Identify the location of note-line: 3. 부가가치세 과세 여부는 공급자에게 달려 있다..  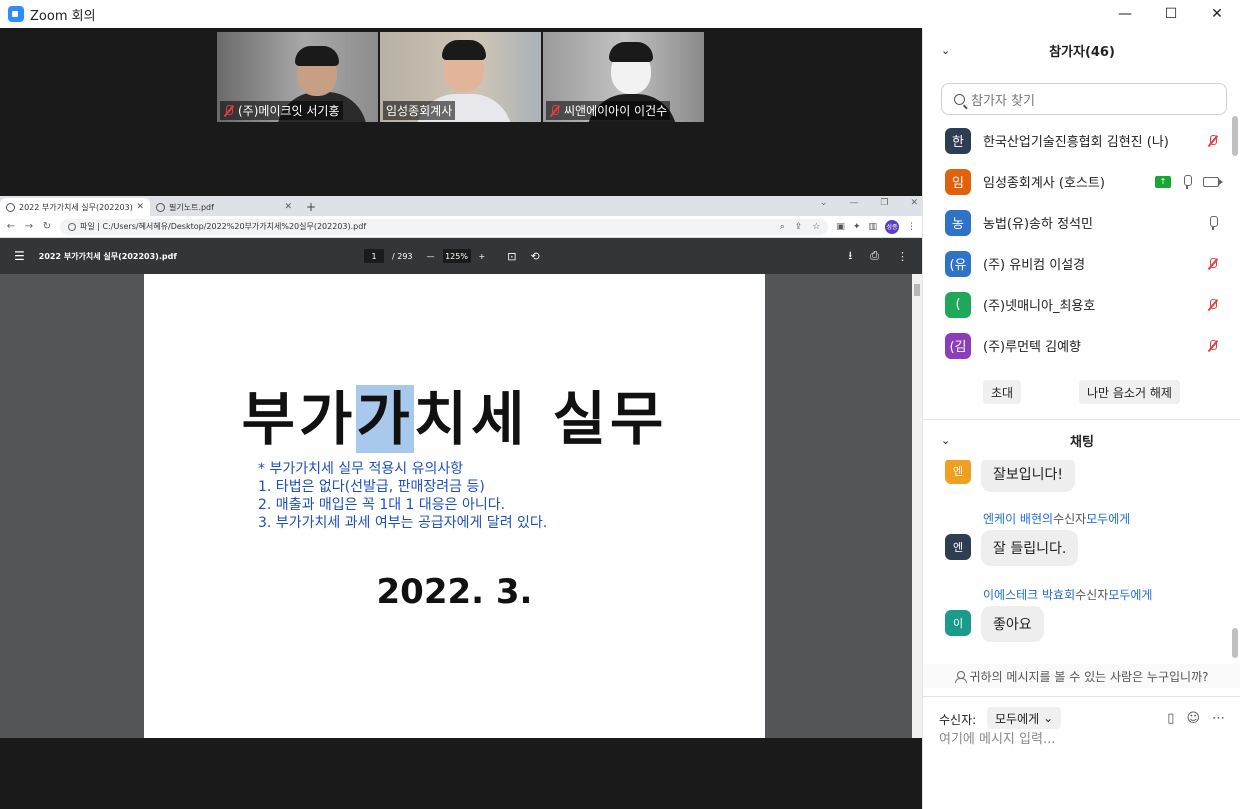
(403, 523).